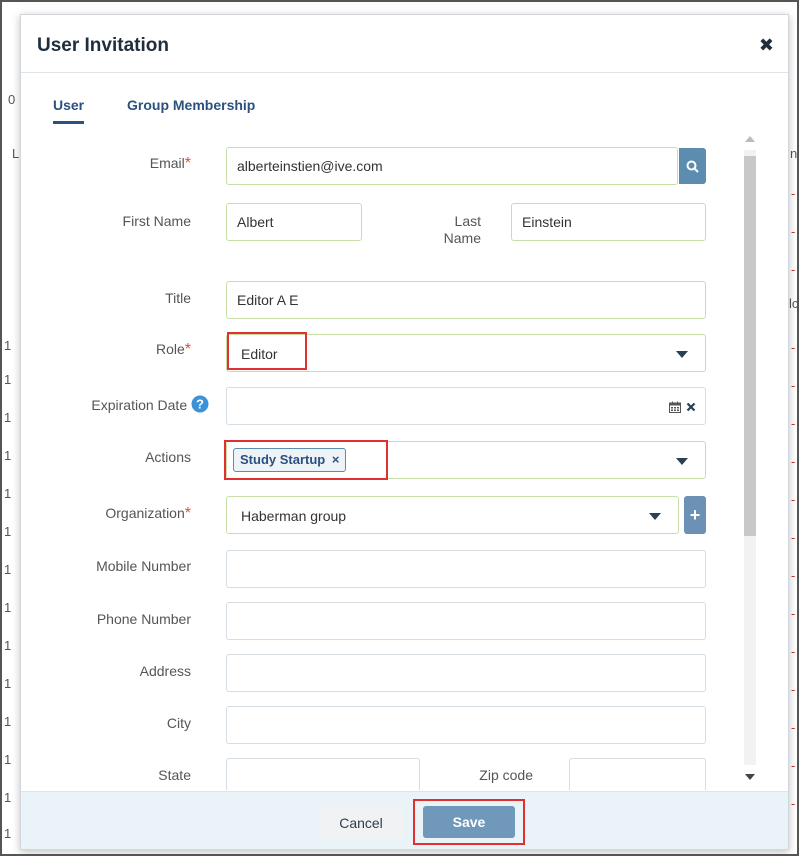  What do you see at coordinates (165, 671) in the screenshot?
I see `address-label: Address` at bounding box center [165, 671].